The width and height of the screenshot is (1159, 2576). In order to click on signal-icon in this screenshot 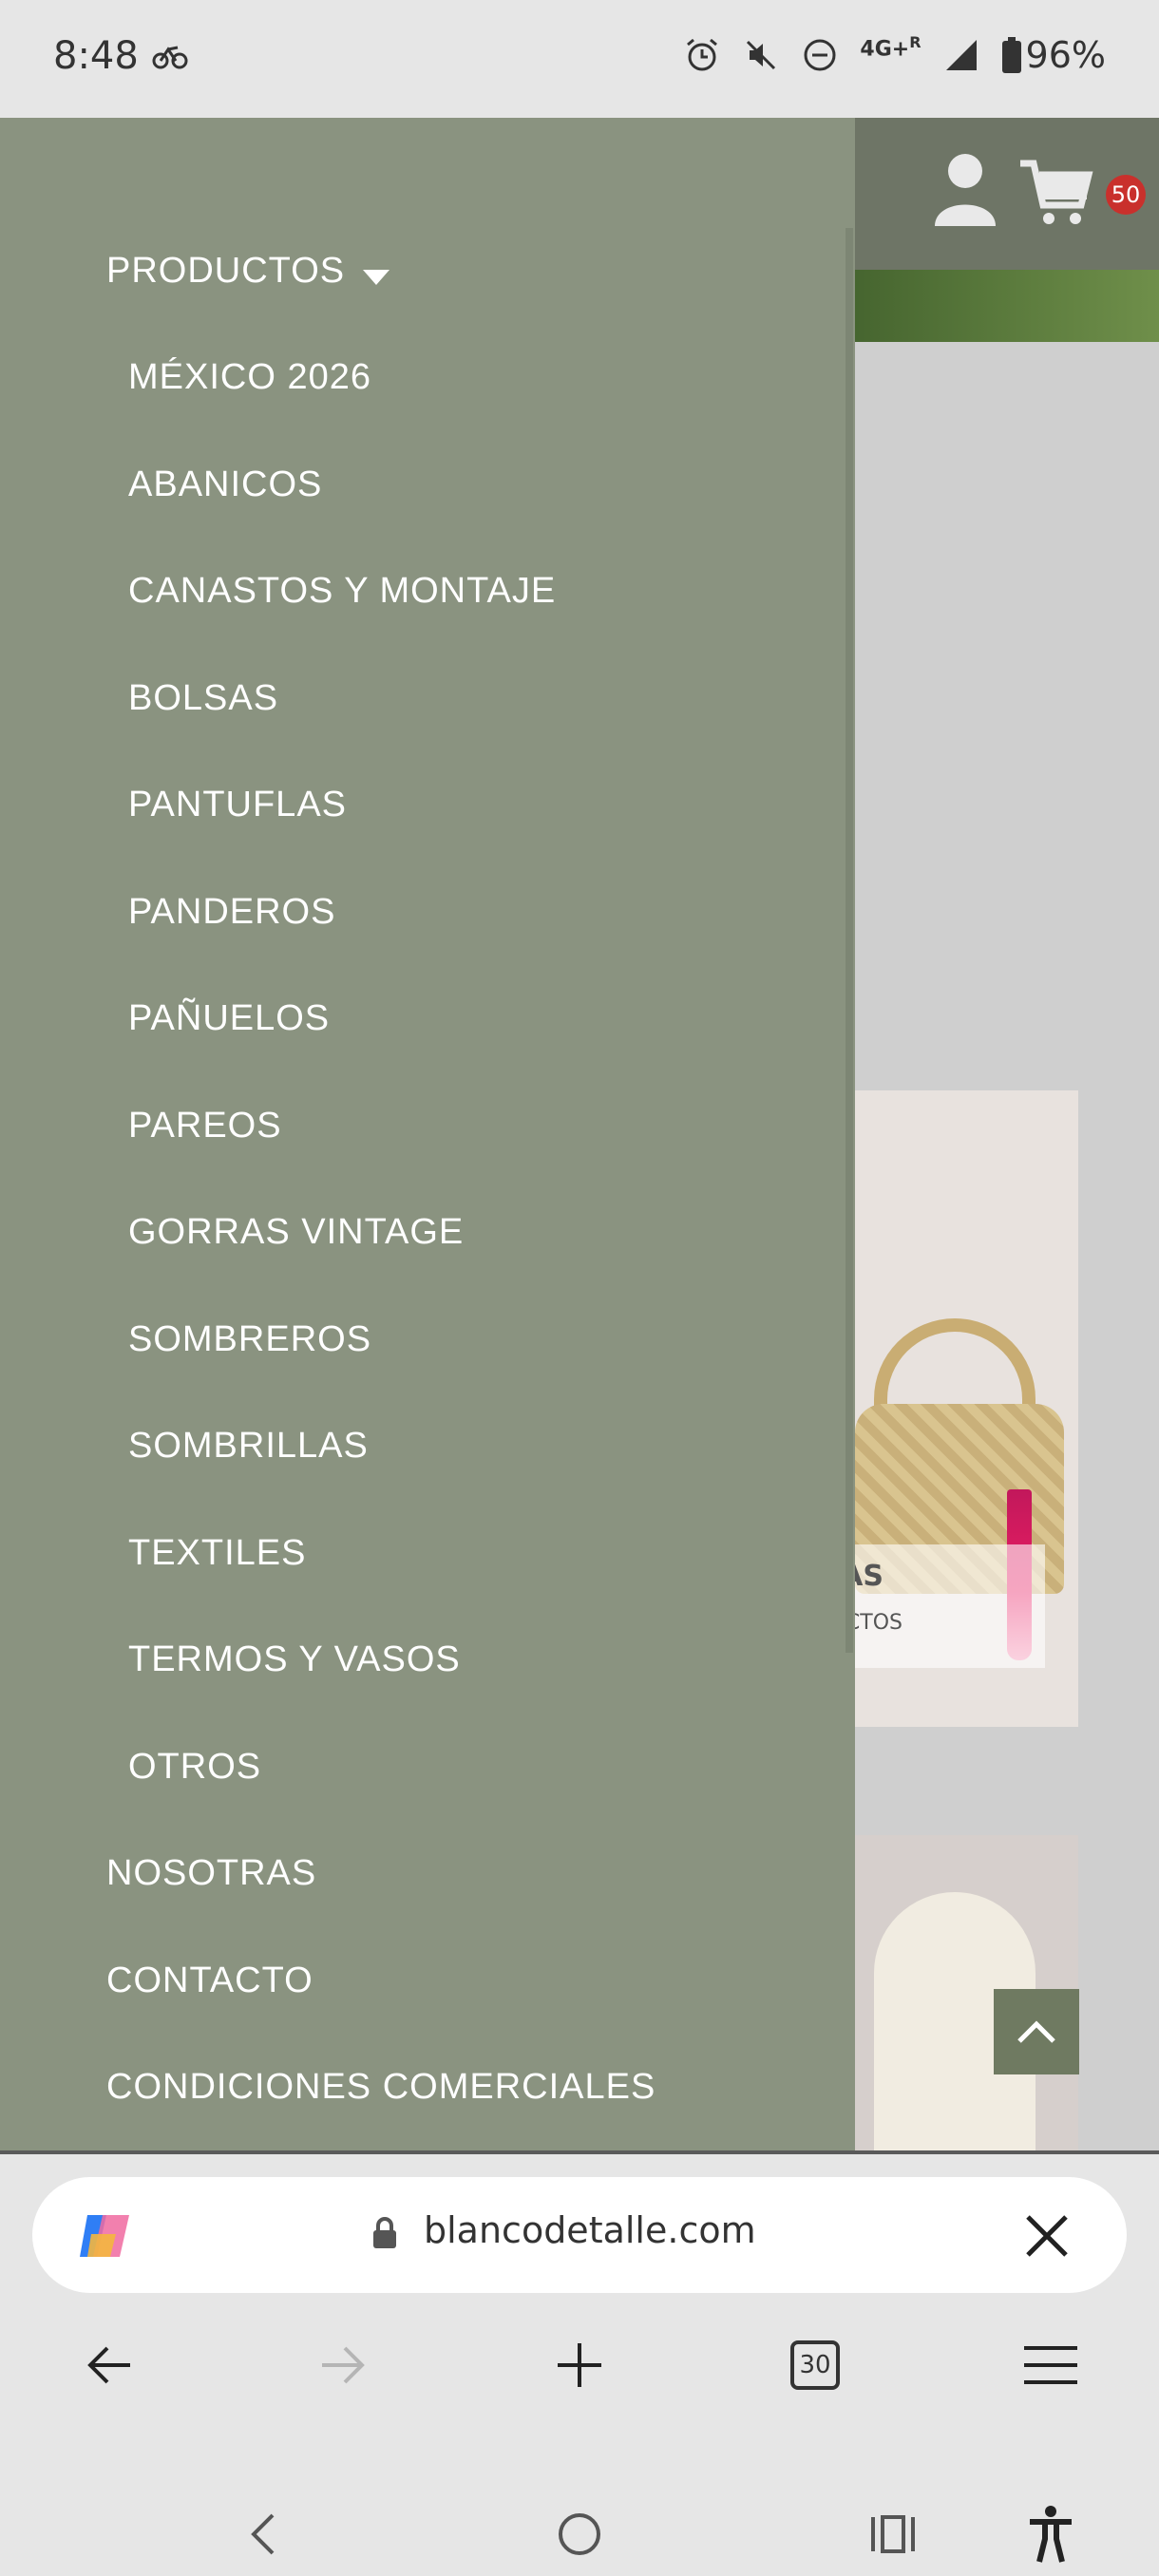, I will do `click(961, 55)`.